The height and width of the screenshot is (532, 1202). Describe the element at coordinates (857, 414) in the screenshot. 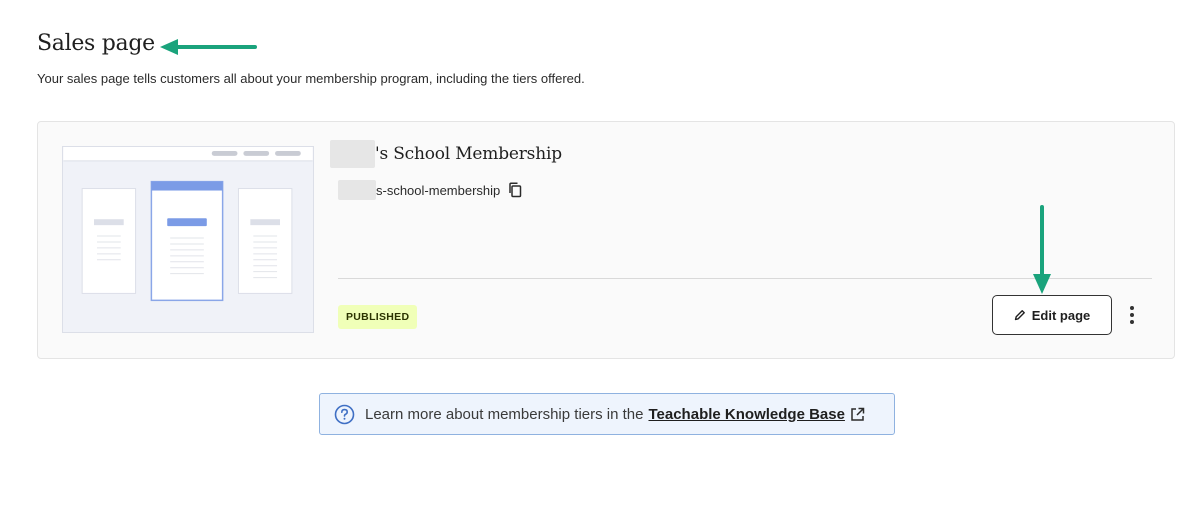

I see `external-link-icon` at that location.